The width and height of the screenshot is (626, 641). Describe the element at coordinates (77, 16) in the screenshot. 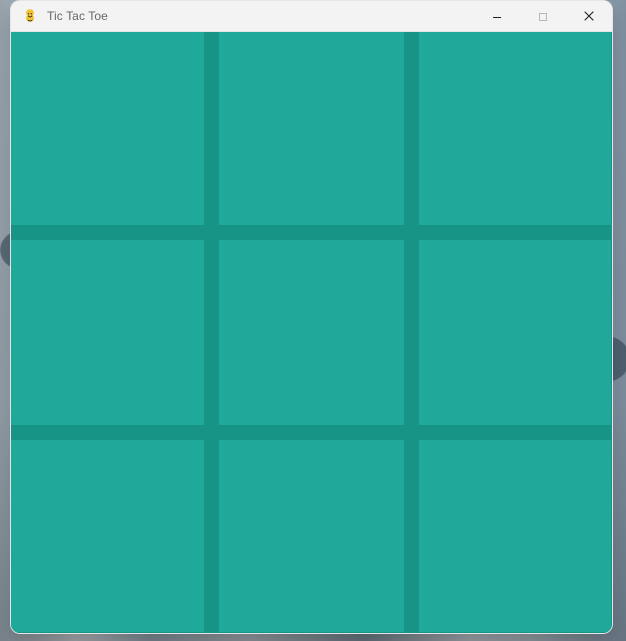

I see `window-title: Tic Tac Toe` at that location.